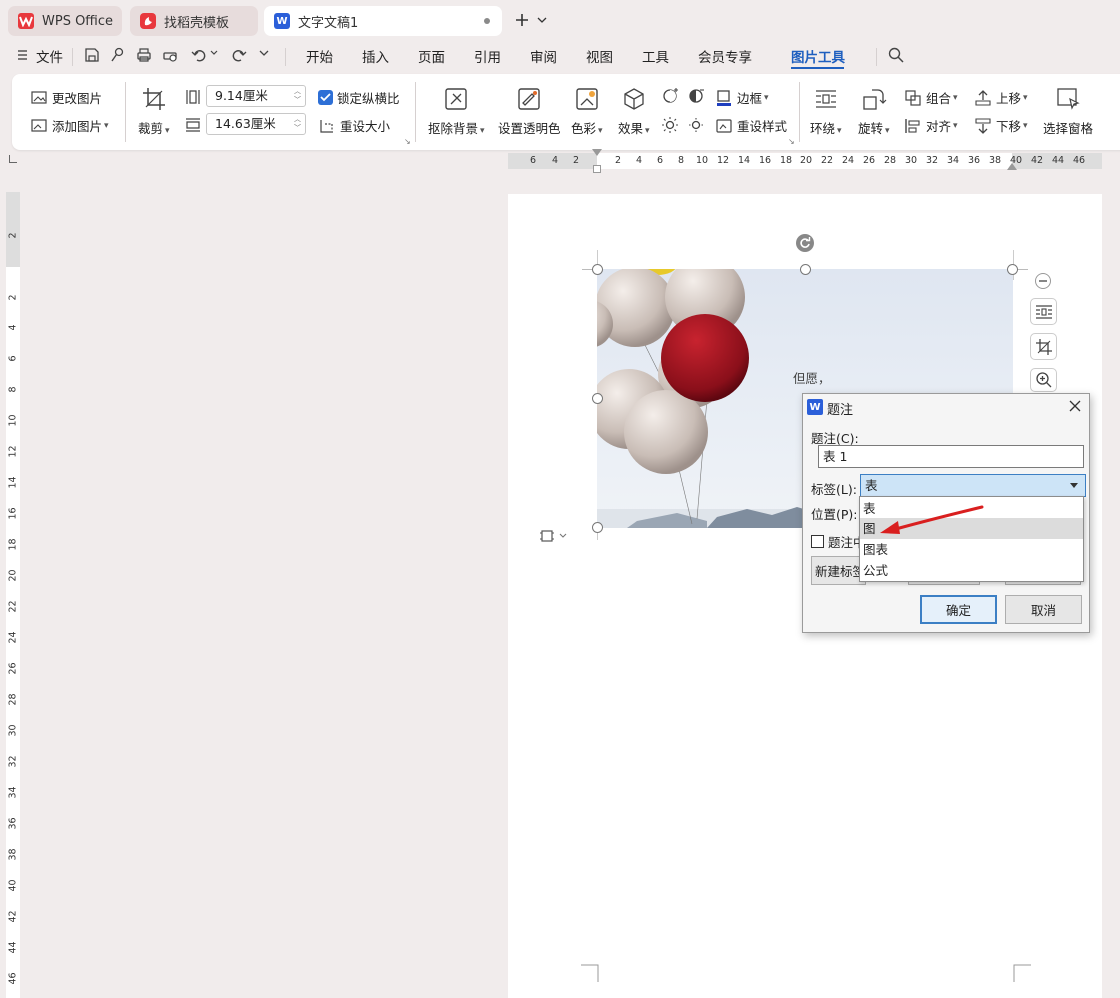 This screenshot has height=998, width=1120. I want to click on ruler-tick: 32, so click(13, 761).